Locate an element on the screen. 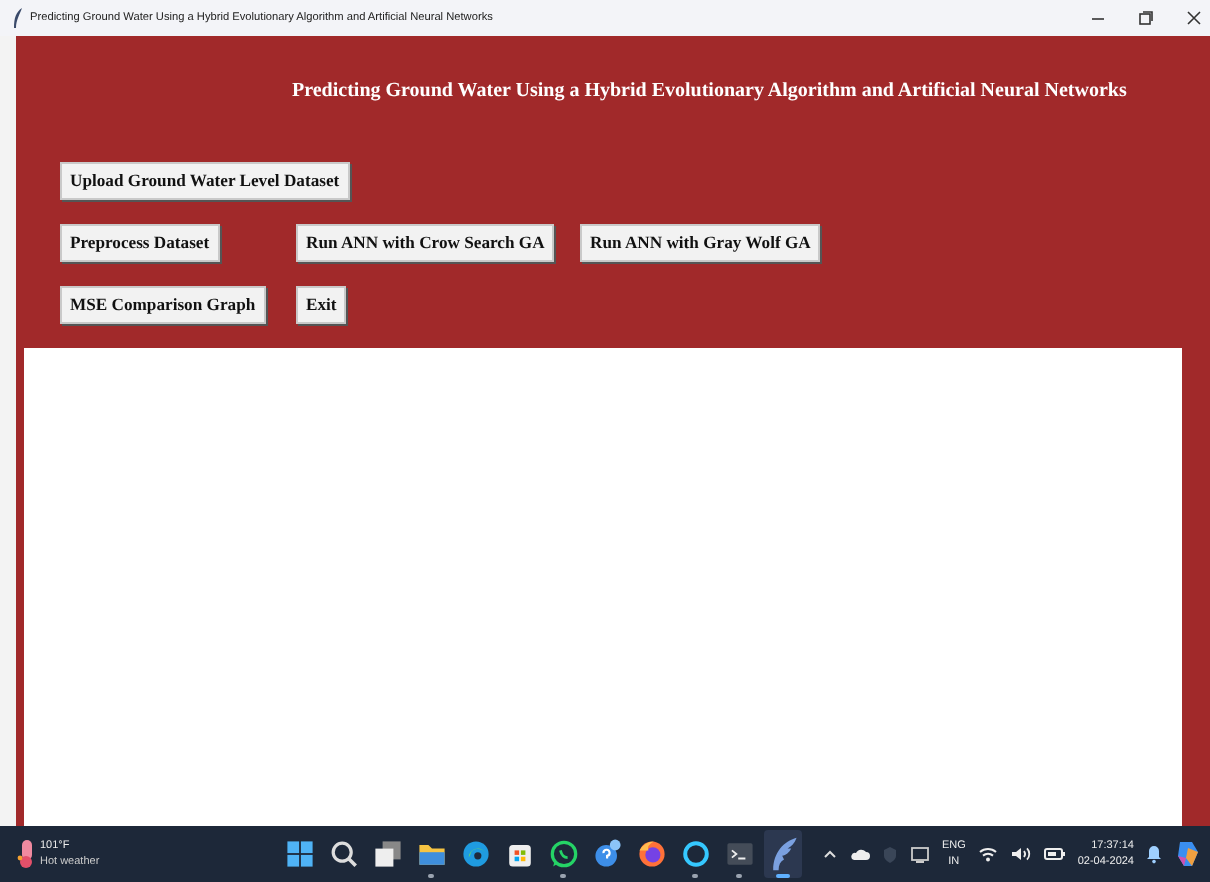 Image resolution: width=1210 pixels, height=882 pixels. windows-icon is located at coordinates (299, 854).